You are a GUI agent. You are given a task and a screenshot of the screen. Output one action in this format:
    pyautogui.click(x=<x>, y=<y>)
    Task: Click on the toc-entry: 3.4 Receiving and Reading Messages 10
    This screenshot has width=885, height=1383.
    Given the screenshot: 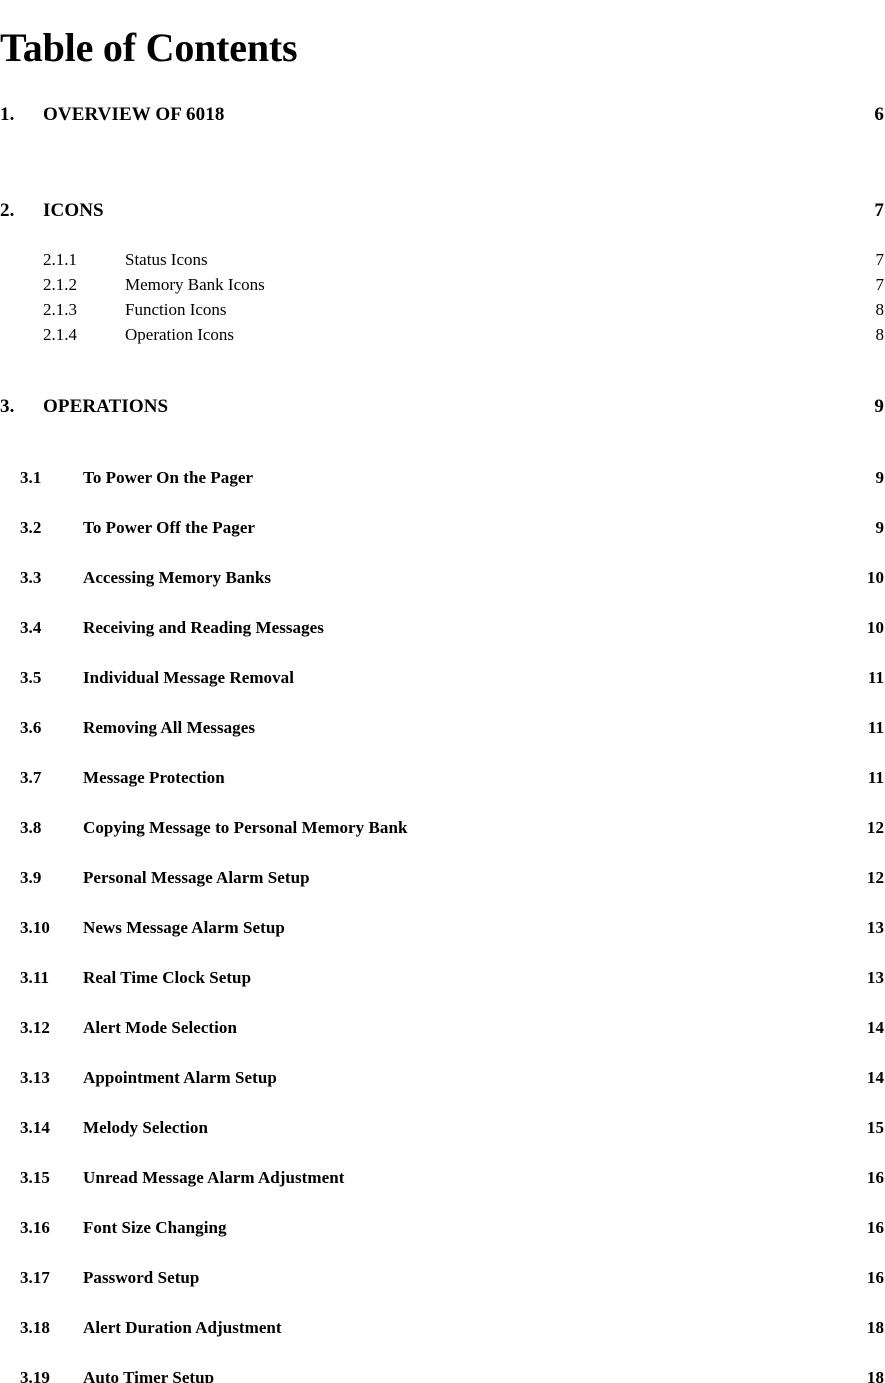 What is the action you would take?
    pyautogui.click(x=442, y=643)
    